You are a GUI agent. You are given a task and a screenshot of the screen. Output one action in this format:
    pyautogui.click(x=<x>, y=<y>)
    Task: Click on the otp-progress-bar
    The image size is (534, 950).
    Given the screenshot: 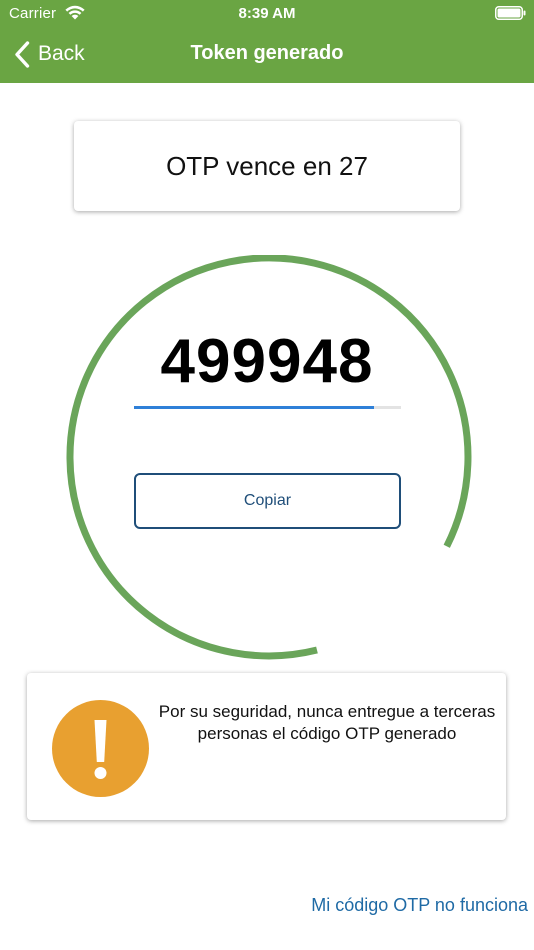 What is the action you would take?
    pyautogui.click(x=267, y=407)
    